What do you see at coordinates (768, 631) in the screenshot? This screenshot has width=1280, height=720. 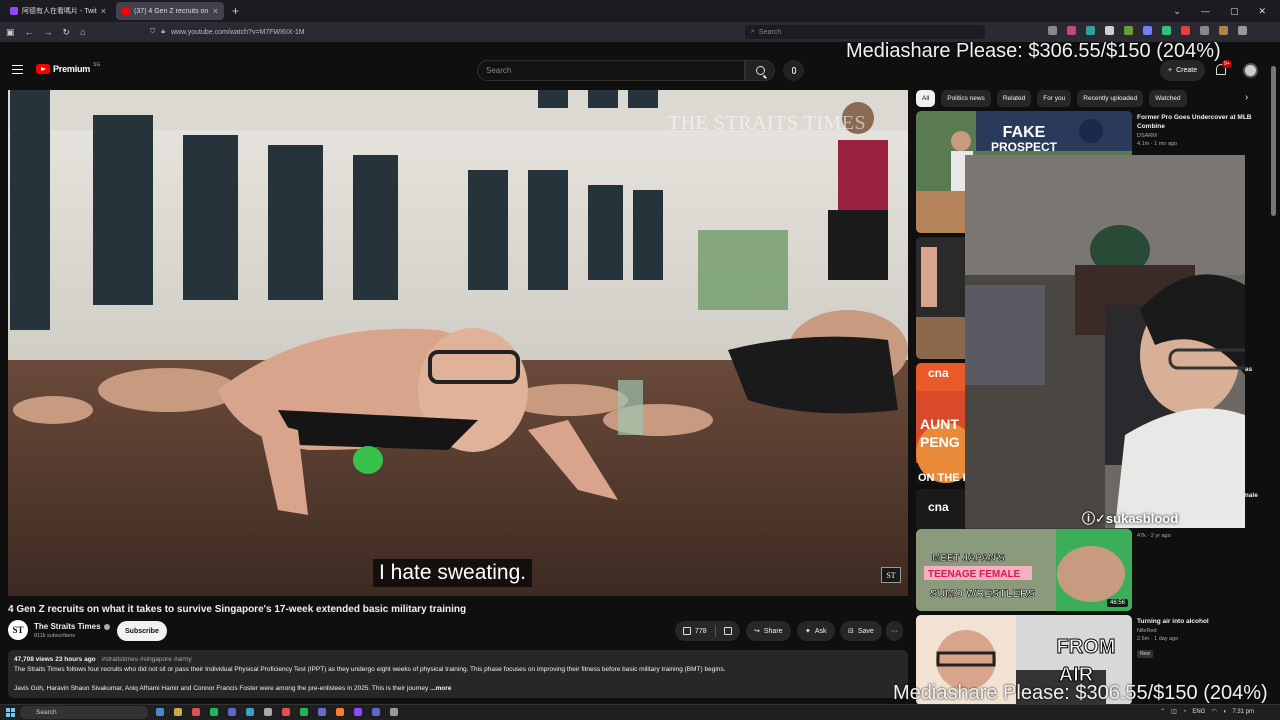 I see `share-button: ↪ Share` at bounding box center [768, 631].